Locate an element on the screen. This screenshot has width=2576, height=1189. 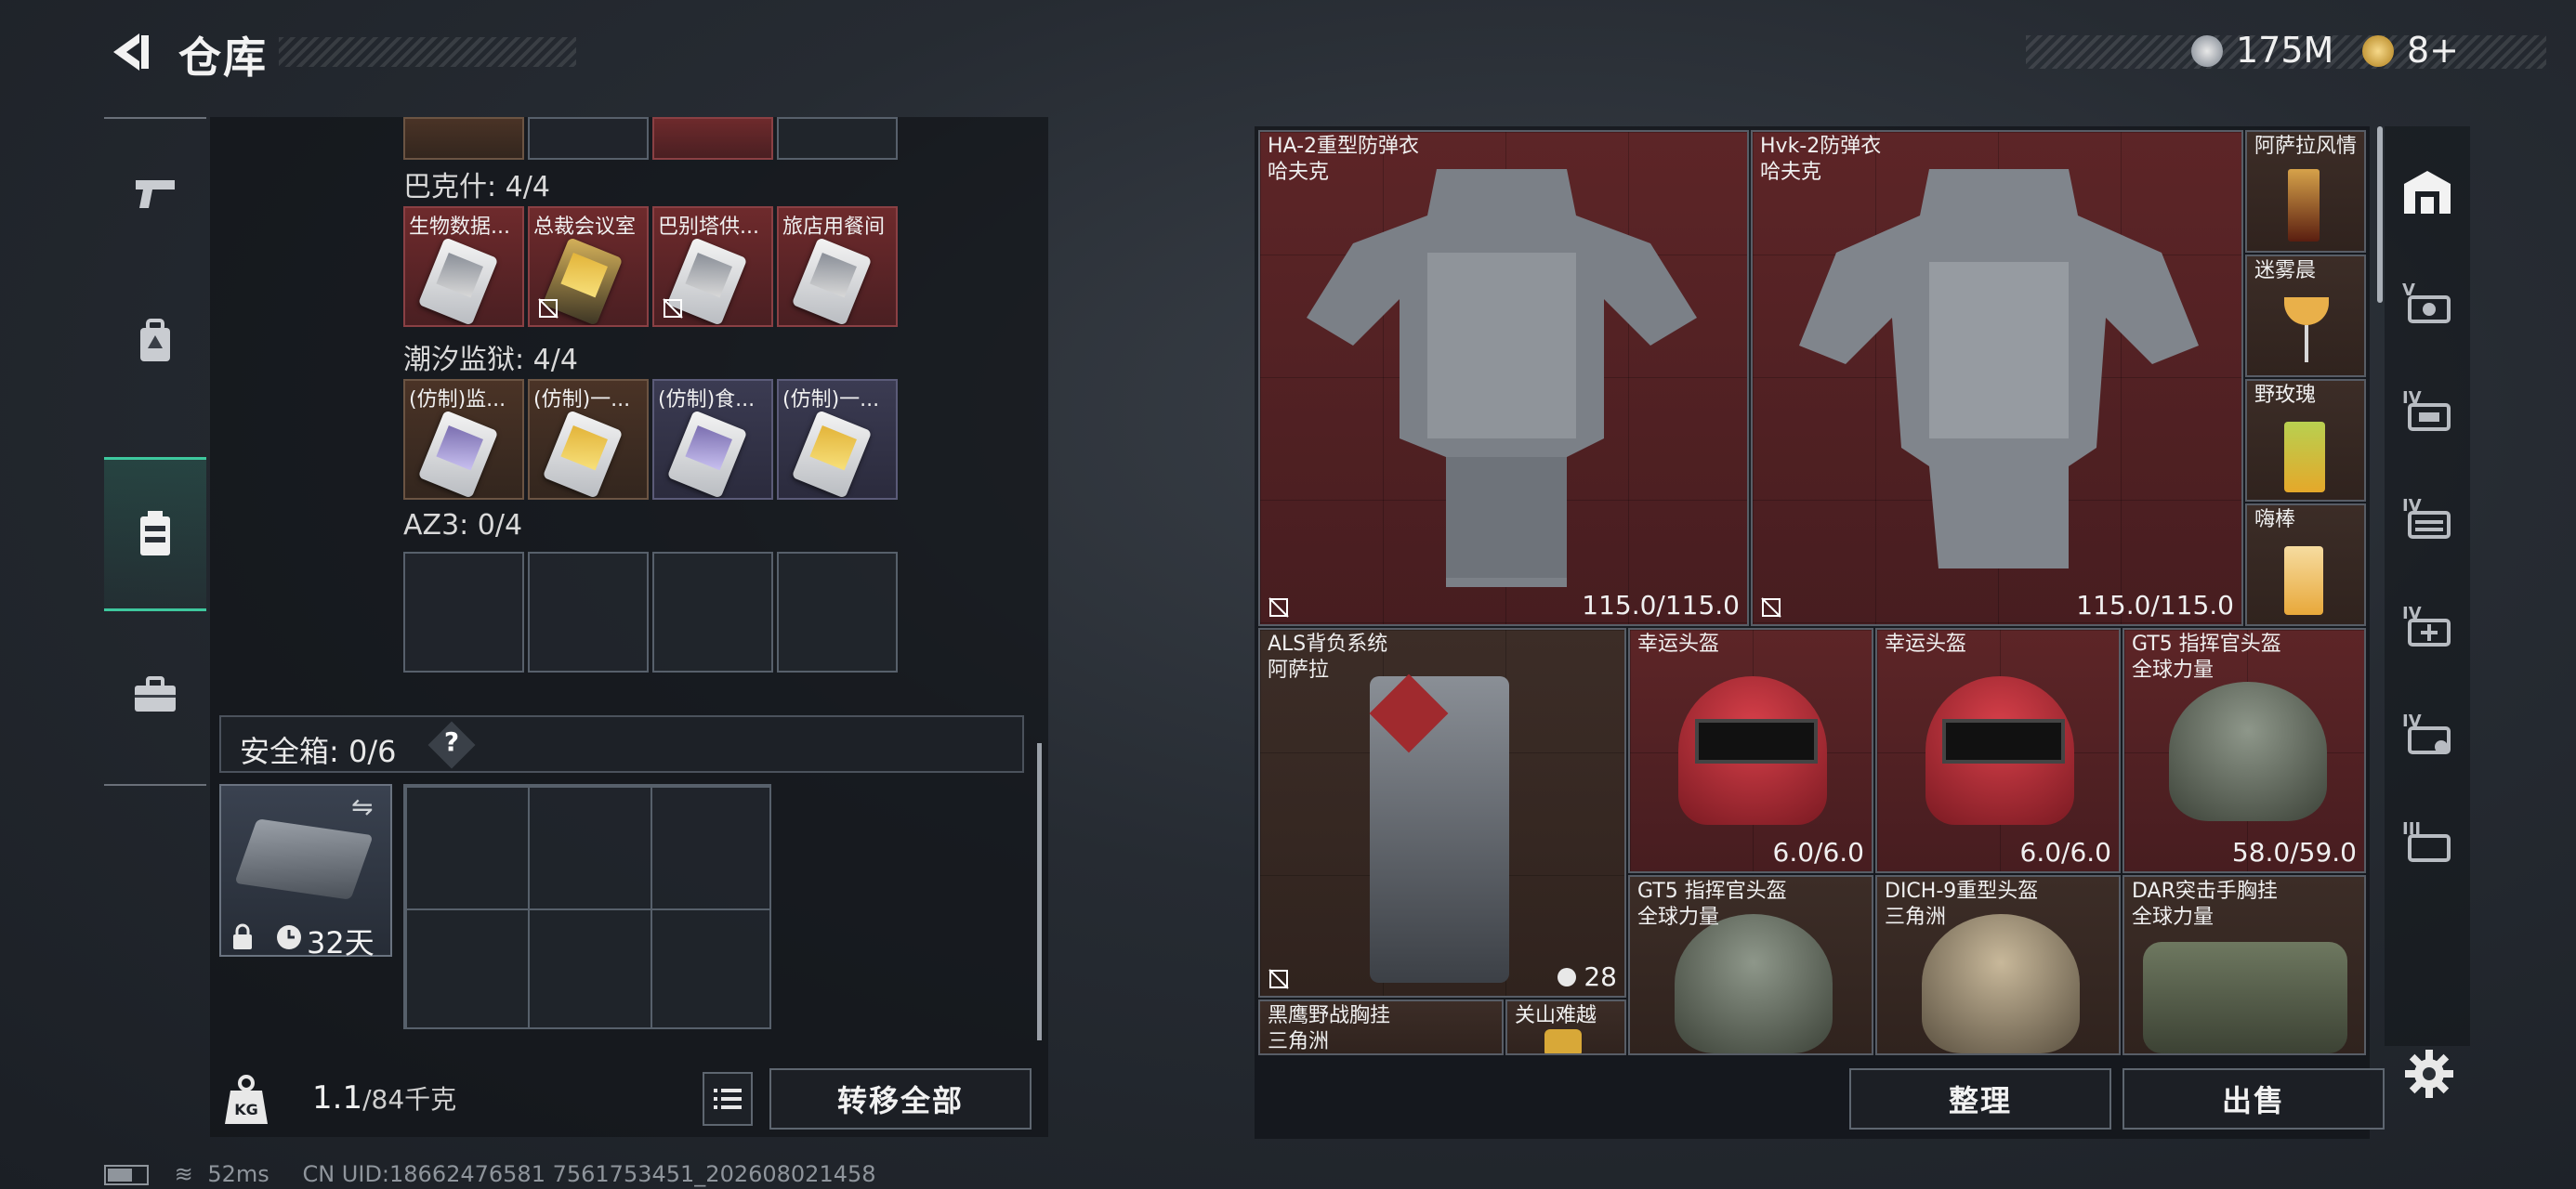
svg-text: KG is located at coordinates (246, 1109).